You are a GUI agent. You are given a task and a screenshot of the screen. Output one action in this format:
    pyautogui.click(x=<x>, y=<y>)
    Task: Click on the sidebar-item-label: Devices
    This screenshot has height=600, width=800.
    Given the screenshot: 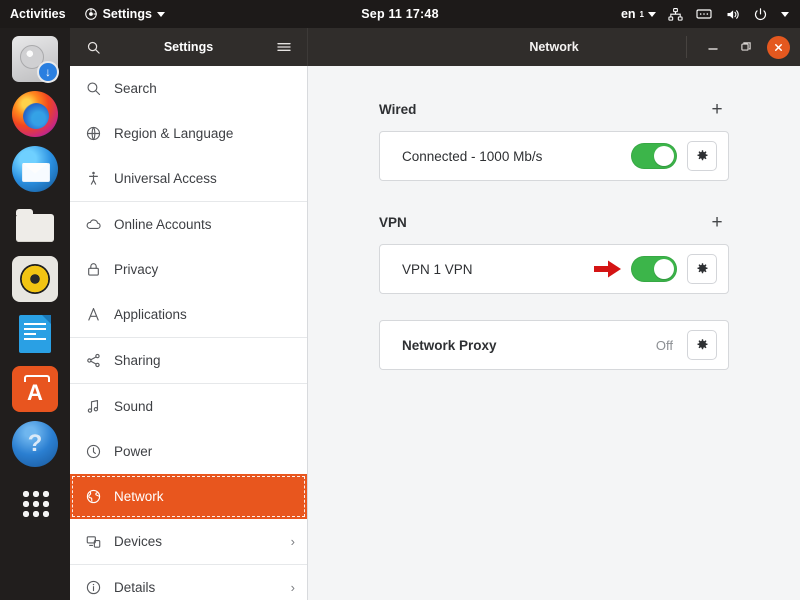 What is the action you would take?
    pyautogui.click(x=138, y=541)
    